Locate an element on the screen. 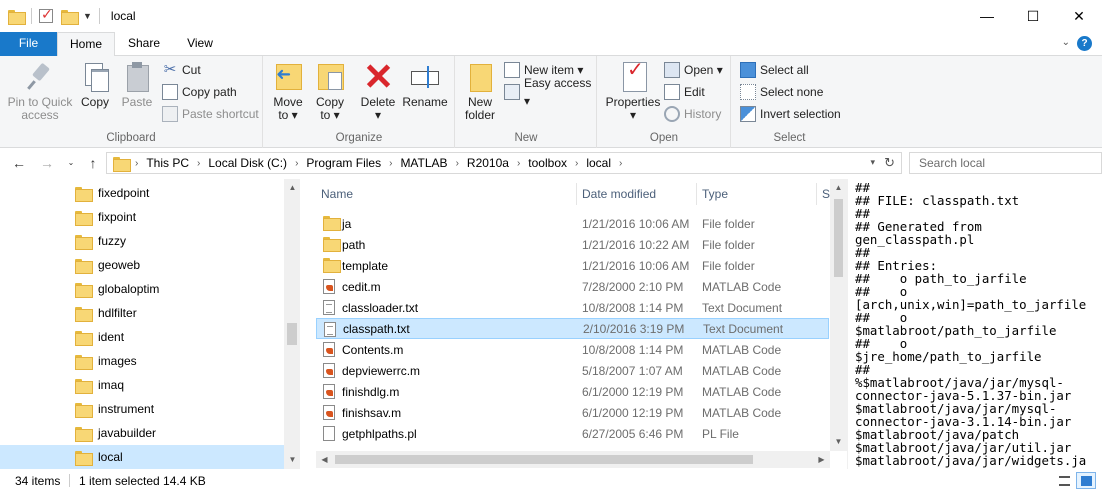 Image resolution: width=1102 pixels, height=492 pixels. file-row: path 1/21/2016 10:22 AM File folder is located at coordinates (572, 244).